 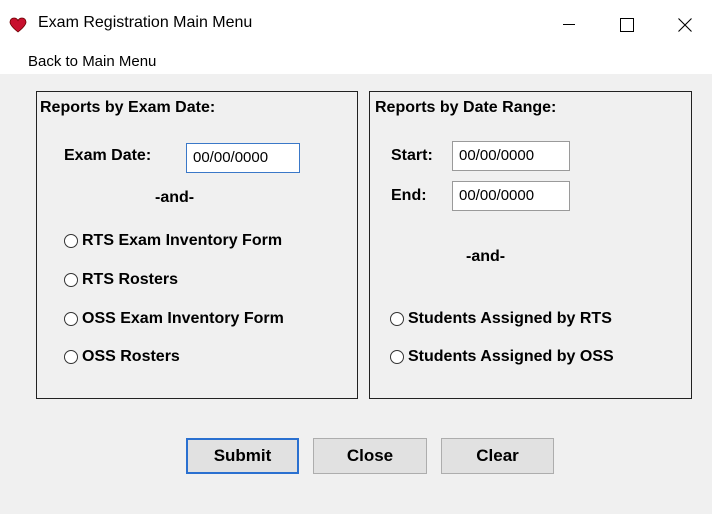 I want to click on radio-label: Students Assigned by OSS, so click(x=511, y=356).